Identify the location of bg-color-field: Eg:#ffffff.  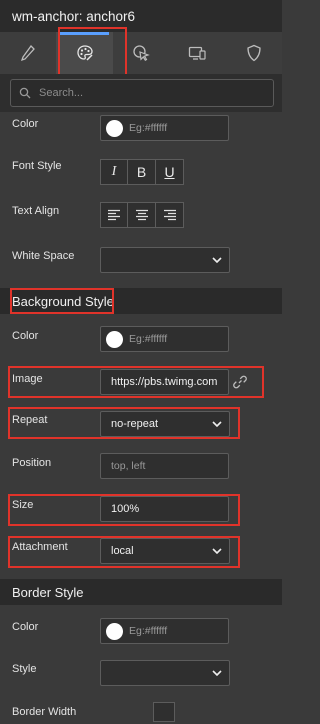
(164, 339).